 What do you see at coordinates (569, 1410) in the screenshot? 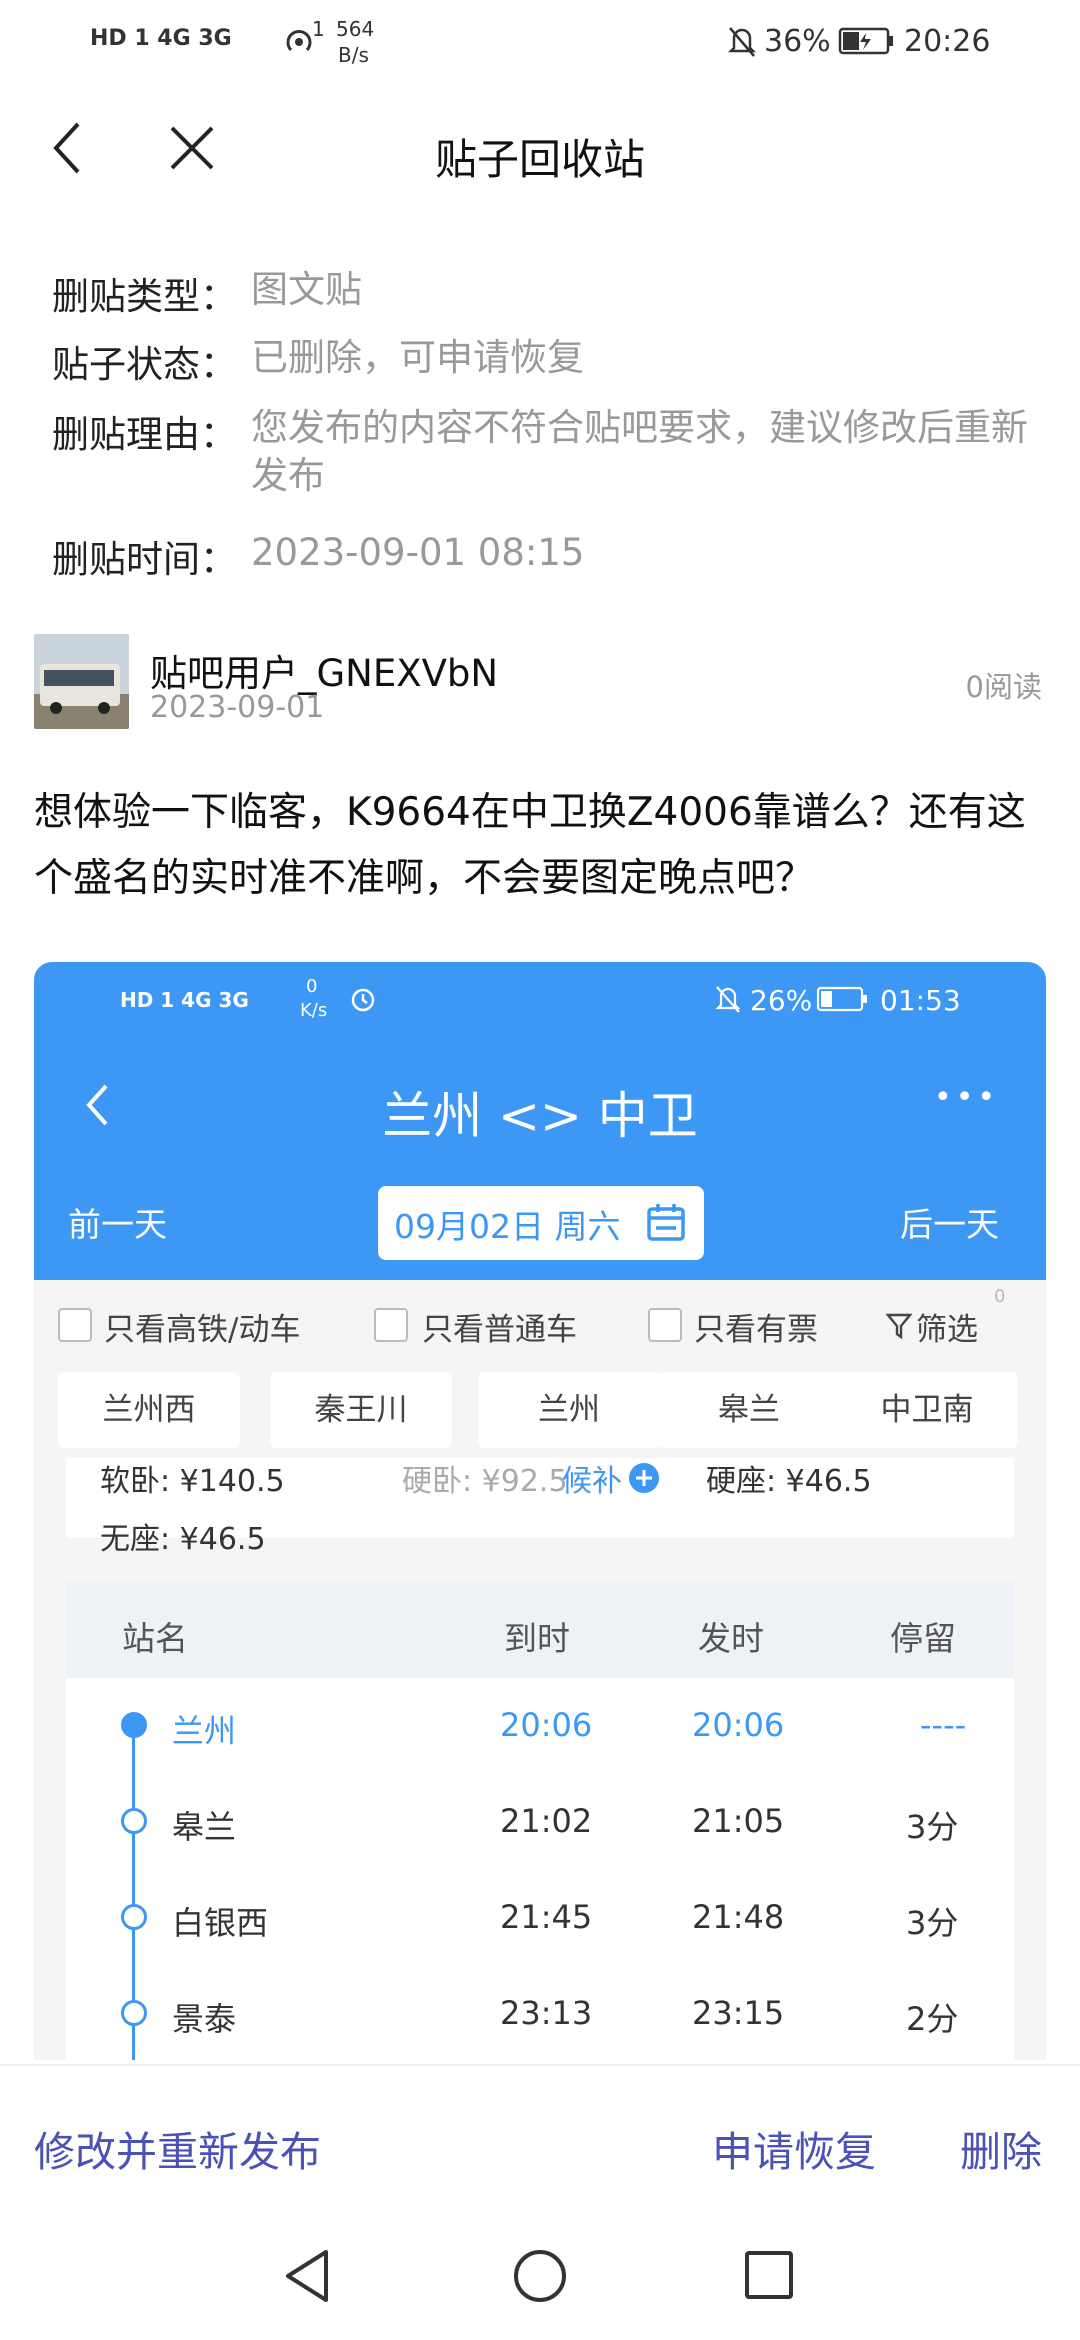
I see `chip-lanzhou: 兰州` at bounding box center [569, 1410].